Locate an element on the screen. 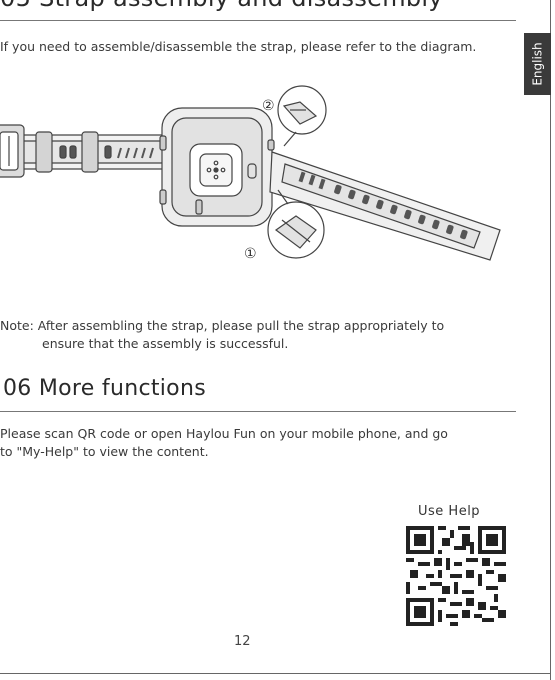  section-divider is located at coordinates (258, 411).